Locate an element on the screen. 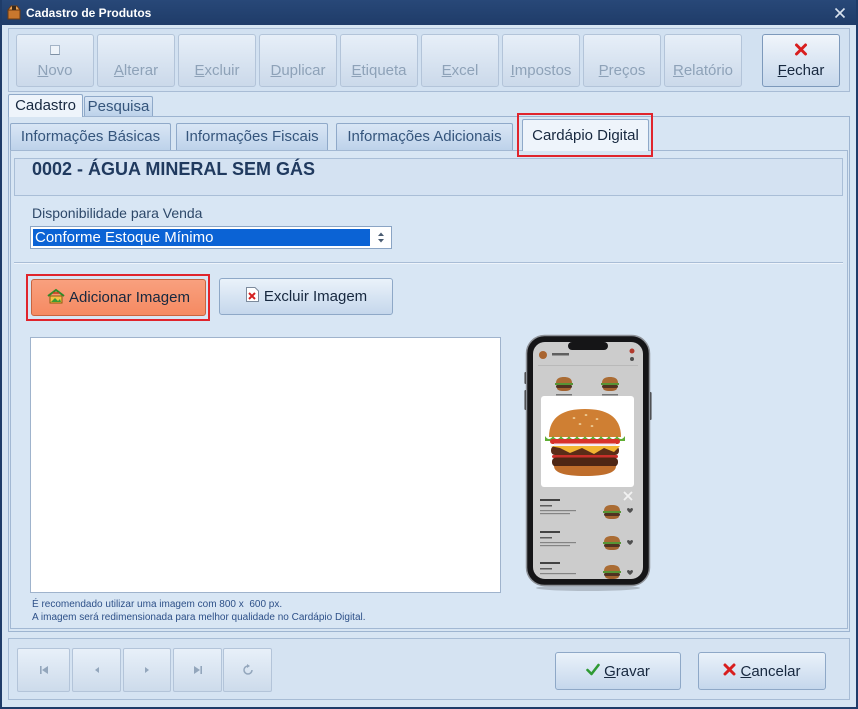  tab-informacoes-adicionais-label: Informações Adicionais is located at coordinates (424, 136).